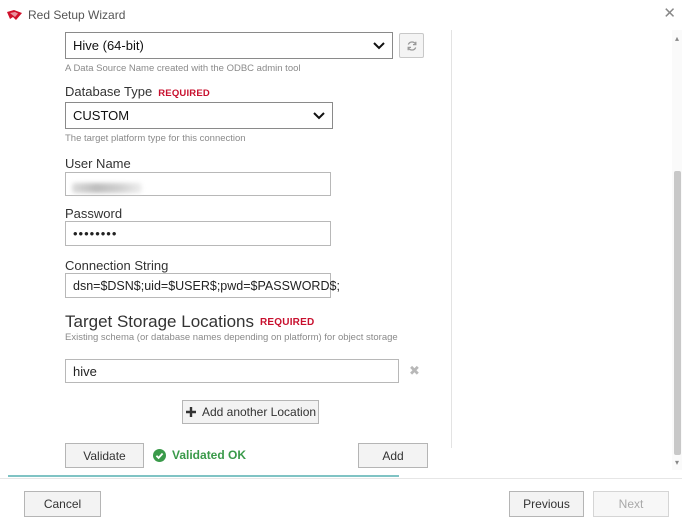  What do you see at coordinates (108, 45) in the screenshot?
I see `dsn-select-value: Hive (64-bit)` at bounding box center [108, 45].